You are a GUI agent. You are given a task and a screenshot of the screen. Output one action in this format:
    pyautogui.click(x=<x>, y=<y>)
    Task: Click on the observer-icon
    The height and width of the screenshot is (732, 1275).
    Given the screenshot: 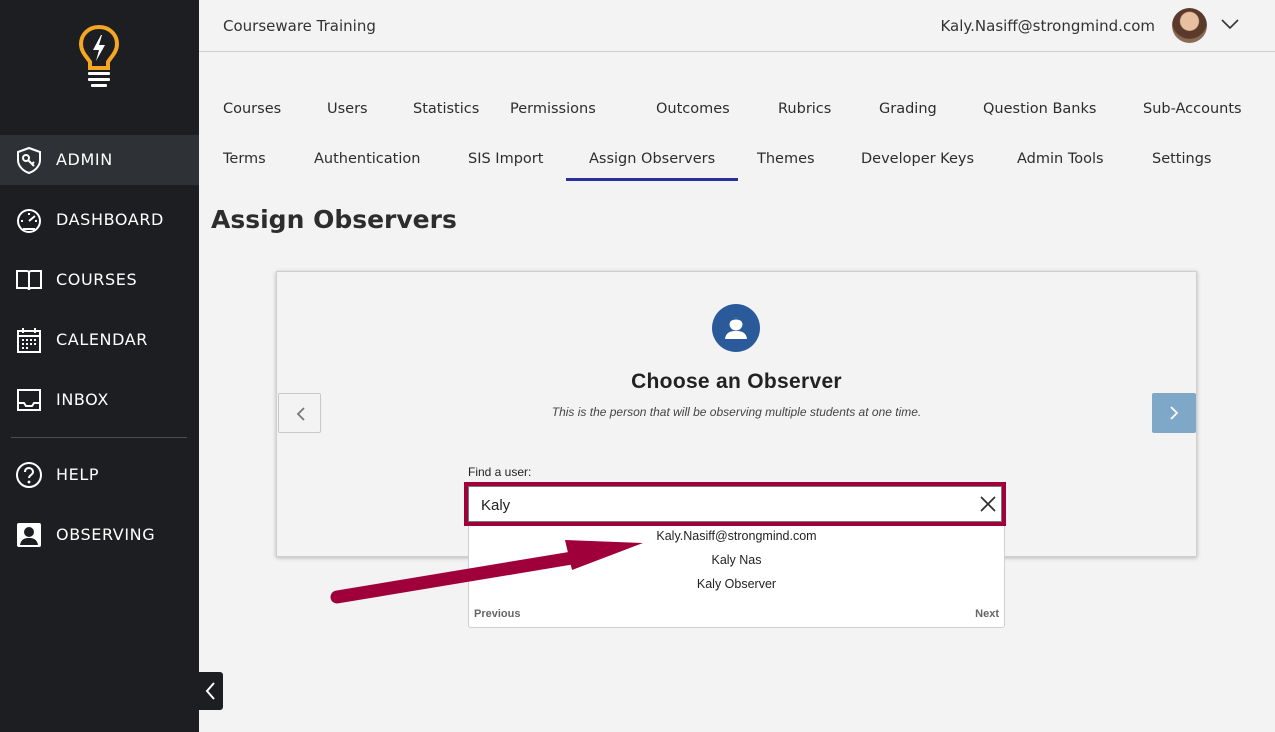 What is the action you would take?
    pyautogui.click(x=29, y=535)
    